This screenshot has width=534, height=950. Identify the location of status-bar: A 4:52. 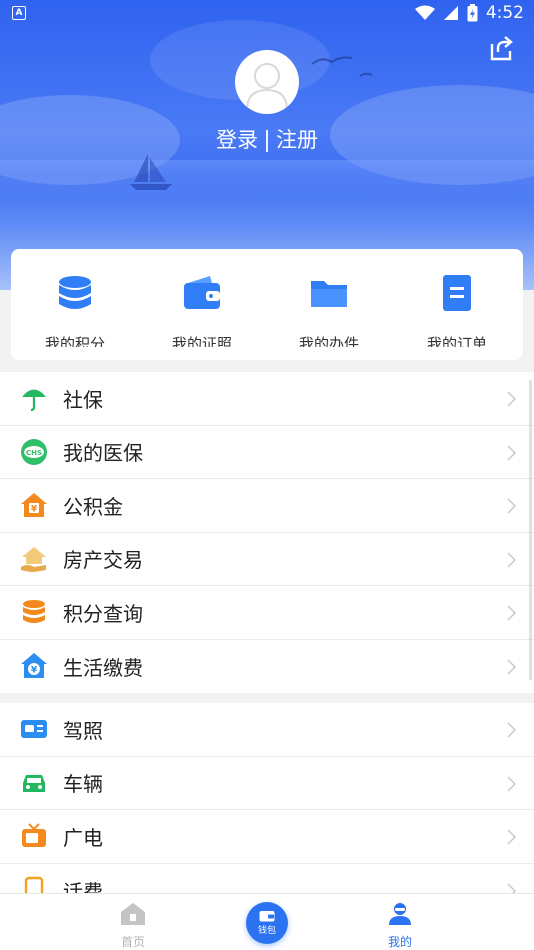
(267, 14).